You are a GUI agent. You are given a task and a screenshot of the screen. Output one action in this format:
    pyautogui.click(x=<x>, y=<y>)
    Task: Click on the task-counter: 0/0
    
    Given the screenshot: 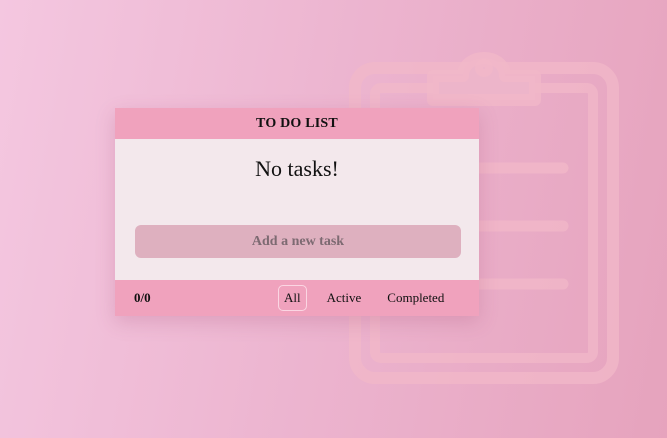 What is the action you would take?
    pyautogui.click(x=142, y=297)
    